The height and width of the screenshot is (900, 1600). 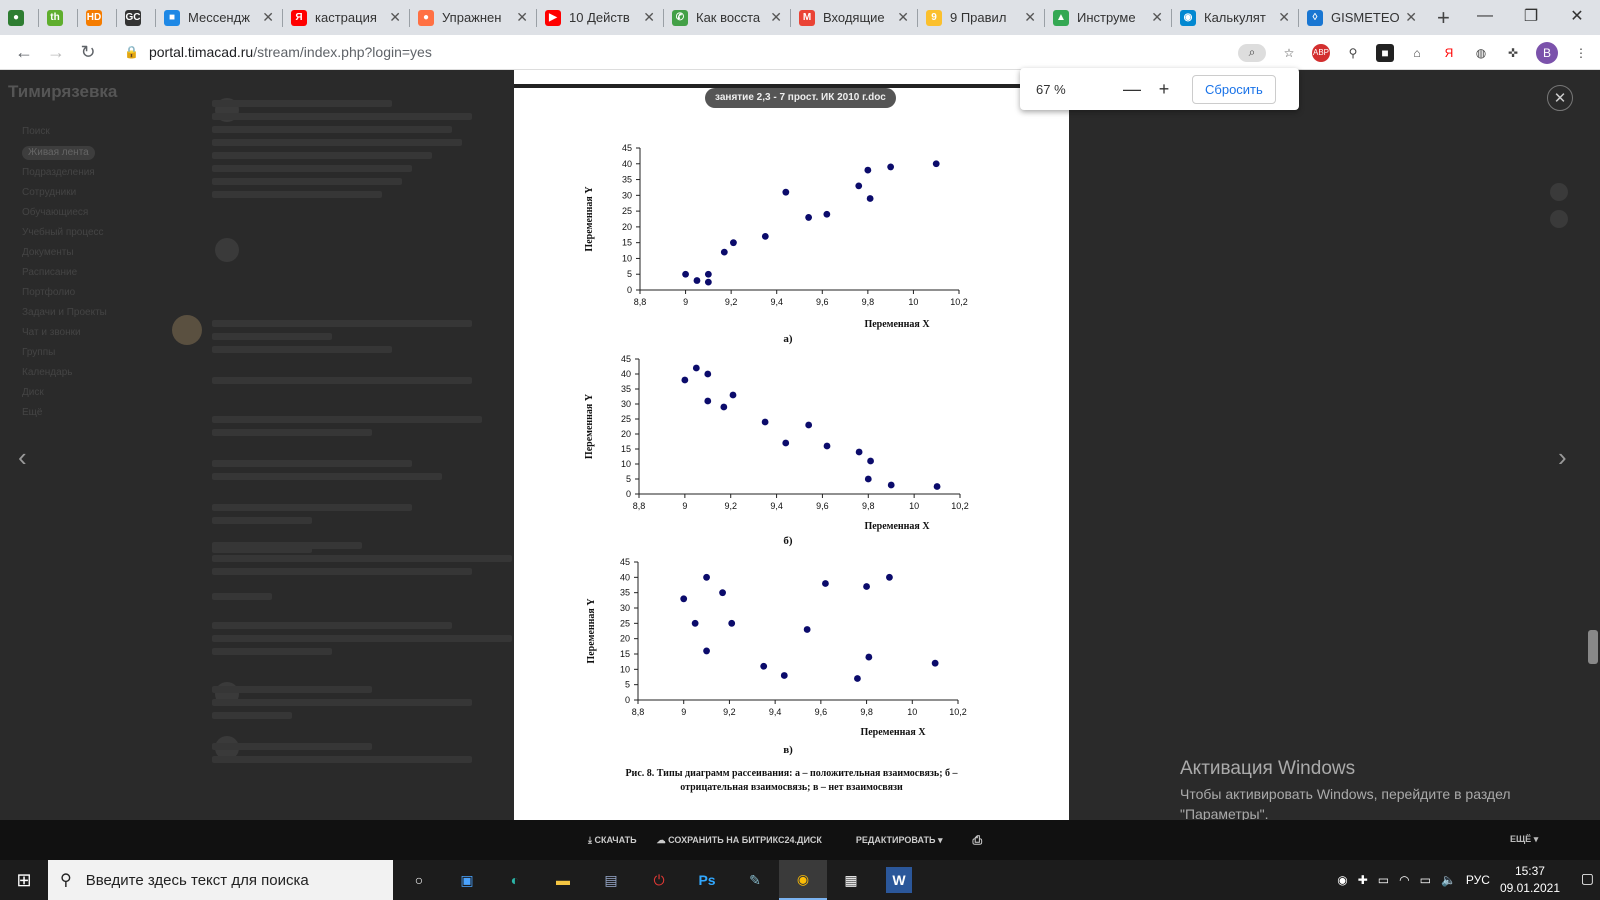 I want to click on background-menu-item: Обучающиеся, so click(x=55, y=212).